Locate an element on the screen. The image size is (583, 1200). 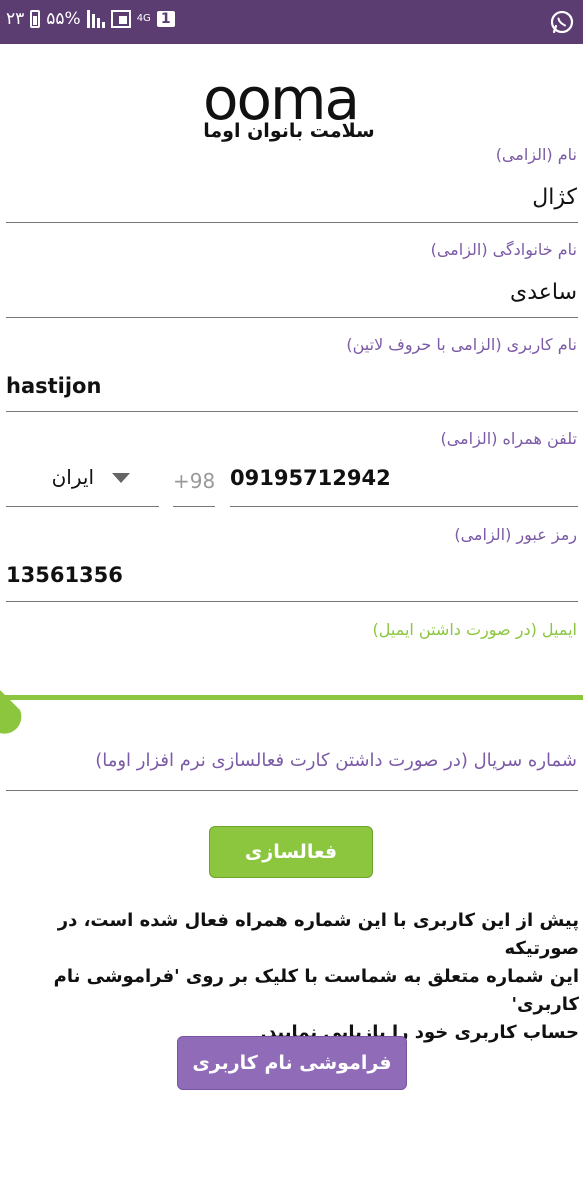
country-select: ایران is located at coordinates (82, 481).